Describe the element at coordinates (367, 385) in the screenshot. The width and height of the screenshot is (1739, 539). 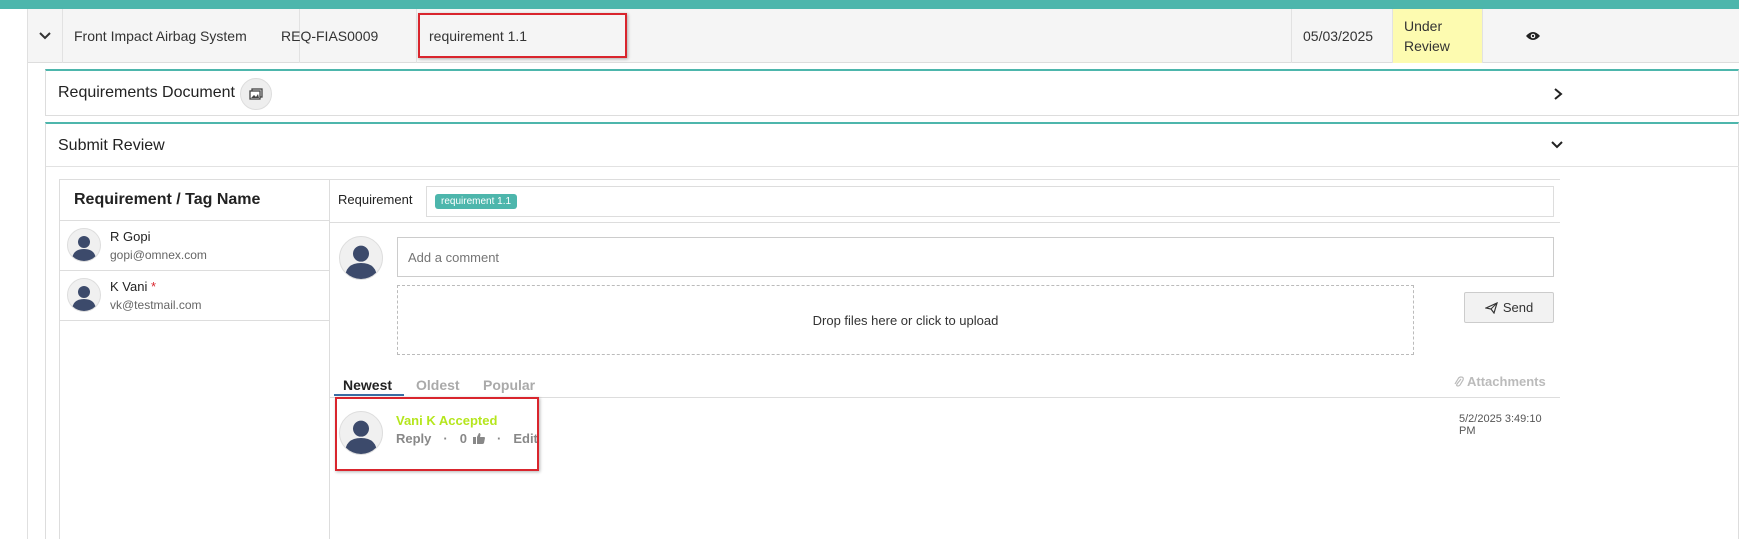
I see `tab-newest: Newest` at that location.